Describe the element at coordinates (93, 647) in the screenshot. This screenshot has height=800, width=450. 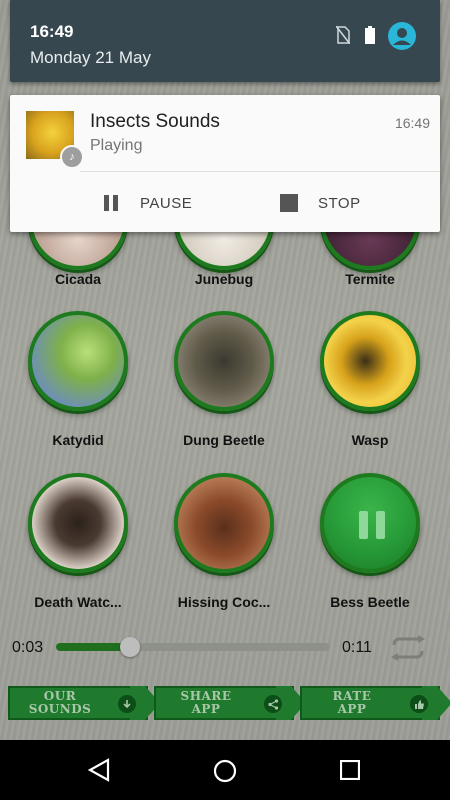
I see `seek-bar-progress` at that location.